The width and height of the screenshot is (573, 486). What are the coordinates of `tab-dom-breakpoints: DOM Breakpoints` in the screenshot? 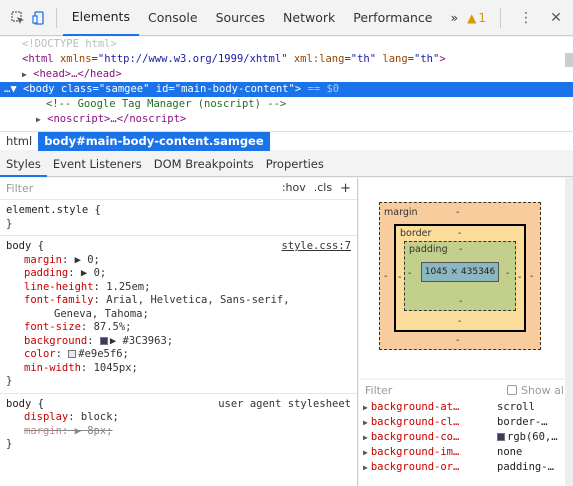 It's located at (204, 164).